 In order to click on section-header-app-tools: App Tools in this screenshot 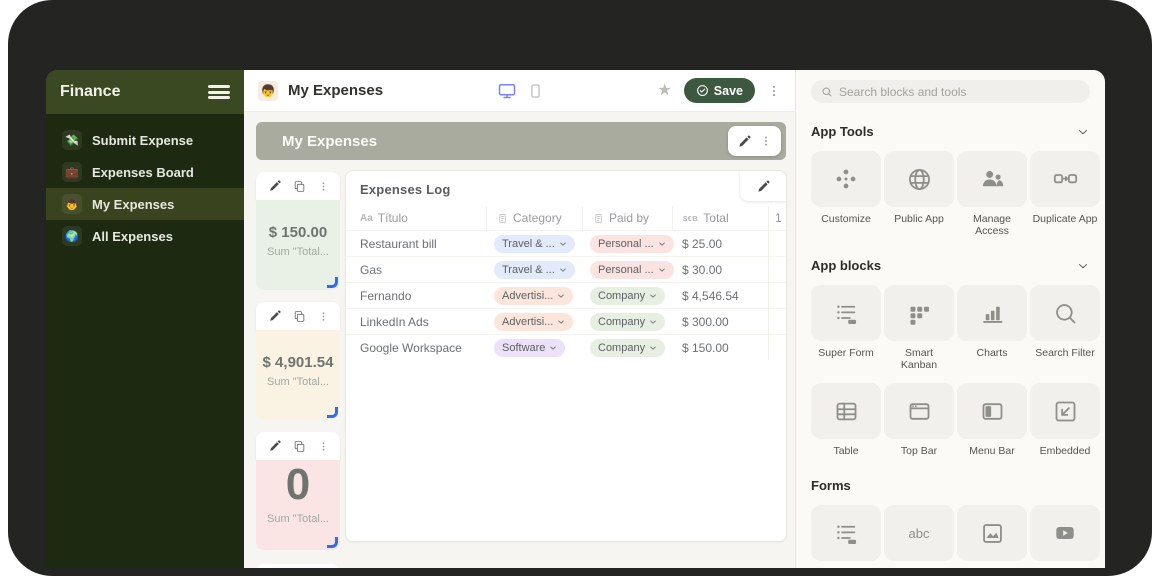, I will do `click(950, 131)`.